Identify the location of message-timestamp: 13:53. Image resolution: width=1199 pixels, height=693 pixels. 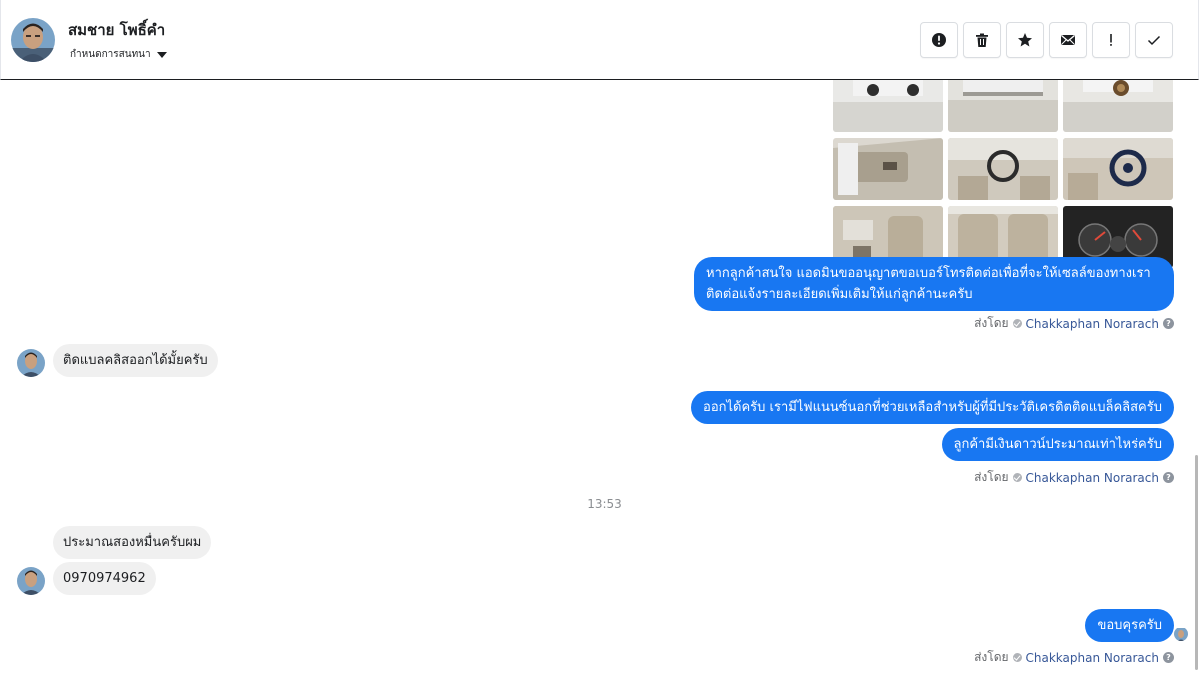
(604, 504).